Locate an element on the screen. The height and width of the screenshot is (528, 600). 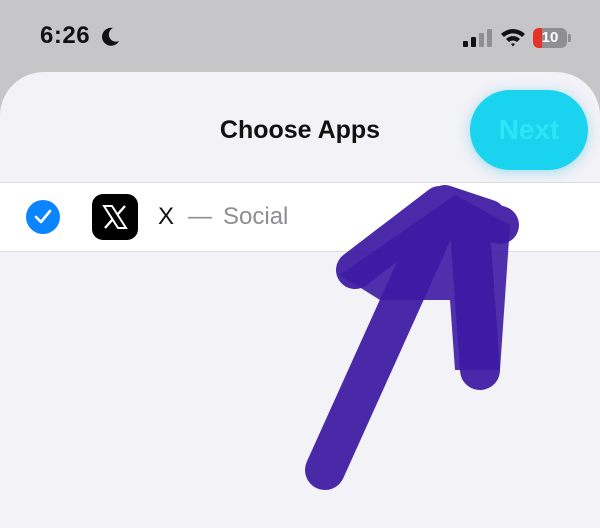
battery-level: 10 is located at coordinates (550, 37).